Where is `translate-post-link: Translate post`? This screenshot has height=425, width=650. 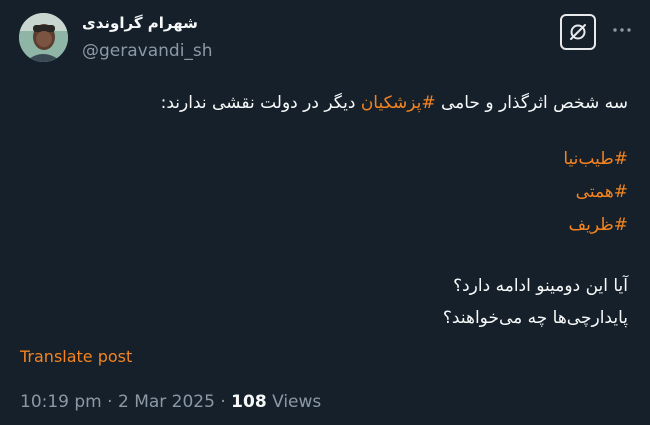 translate-post-link: Translate post is located at coordinates (76, 356).